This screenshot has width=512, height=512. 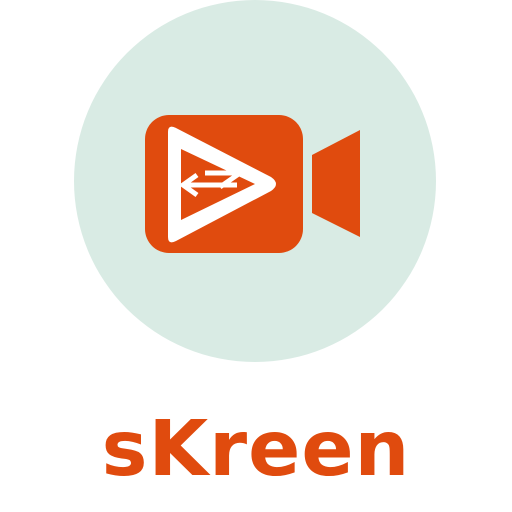 What do you see at coordinates (256, 449) in the screenshot?
I see `app-name-label: sKreen` at bounding box center [256, 449].